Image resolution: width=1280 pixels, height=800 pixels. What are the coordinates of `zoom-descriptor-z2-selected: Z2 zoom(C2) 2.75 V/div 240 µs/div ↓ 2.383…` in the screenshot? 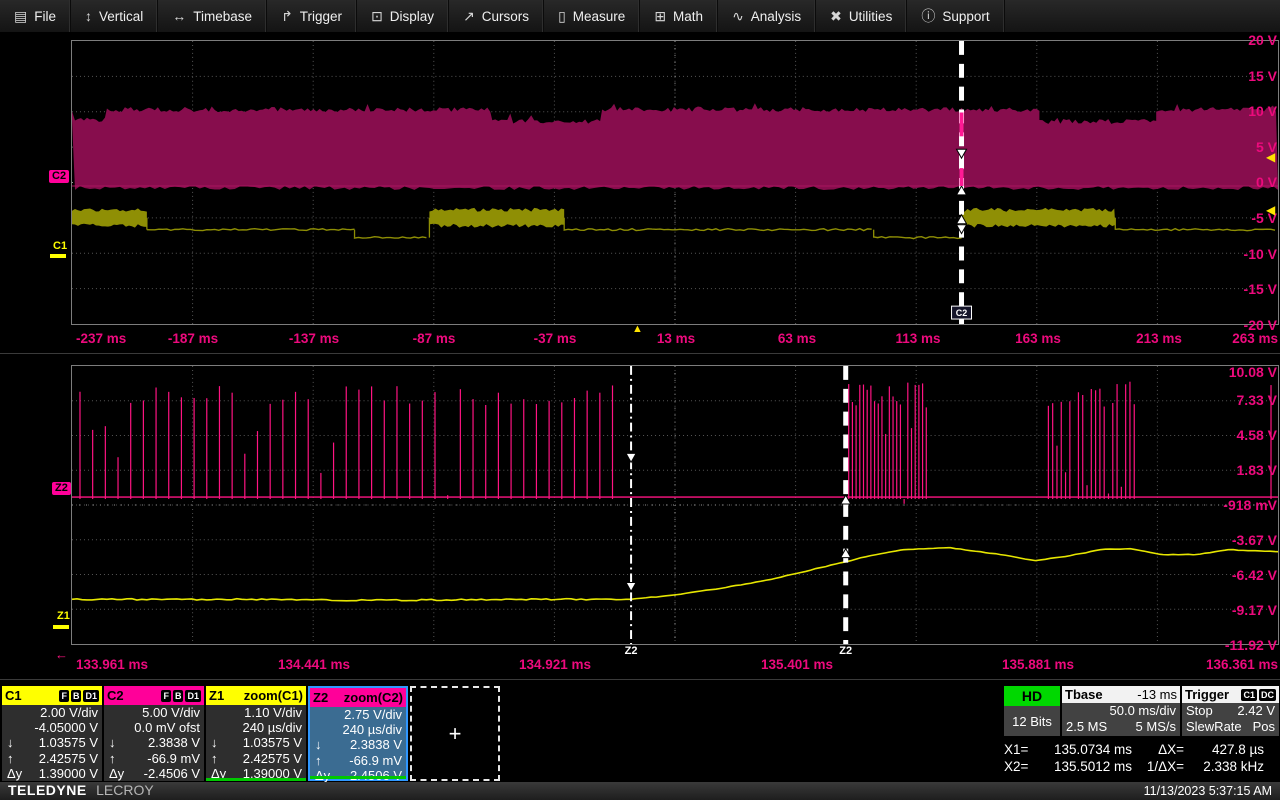 It's located at (358, 734).